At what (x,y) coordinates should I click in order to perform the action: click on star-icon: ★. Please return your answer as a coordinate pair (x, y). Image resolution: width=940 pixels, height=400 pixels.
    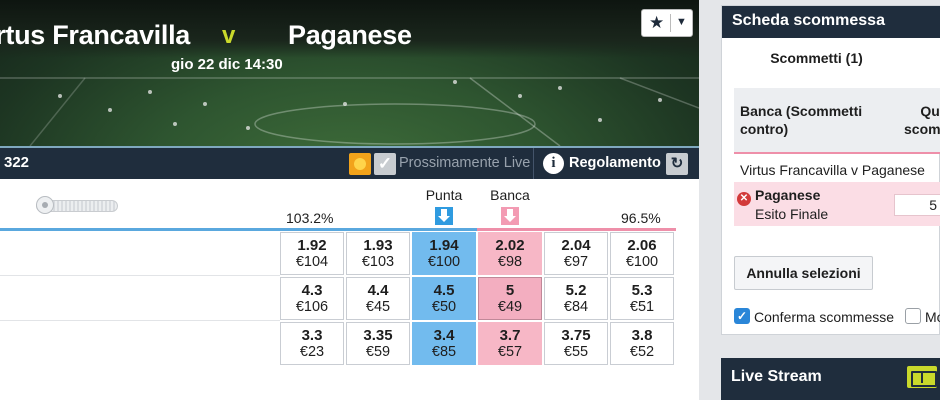
    Looking at the image, I should click on (656, 23).